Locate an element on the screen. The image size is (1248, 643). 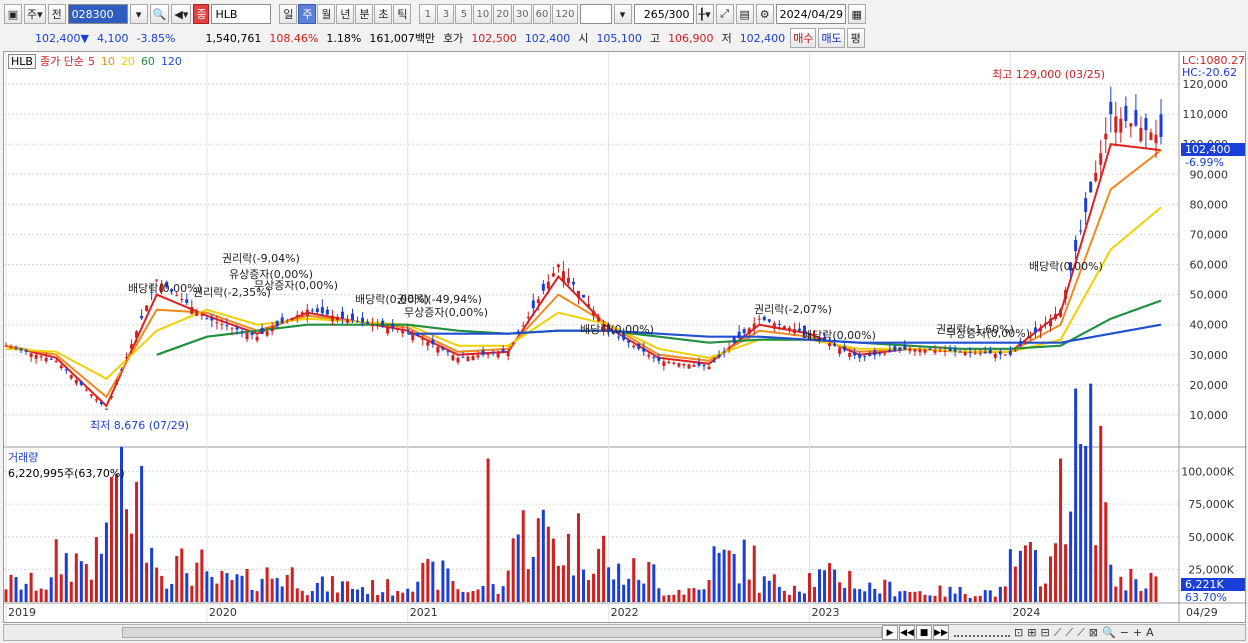
save-icon: ▤ is located at coordinates (744, 14).